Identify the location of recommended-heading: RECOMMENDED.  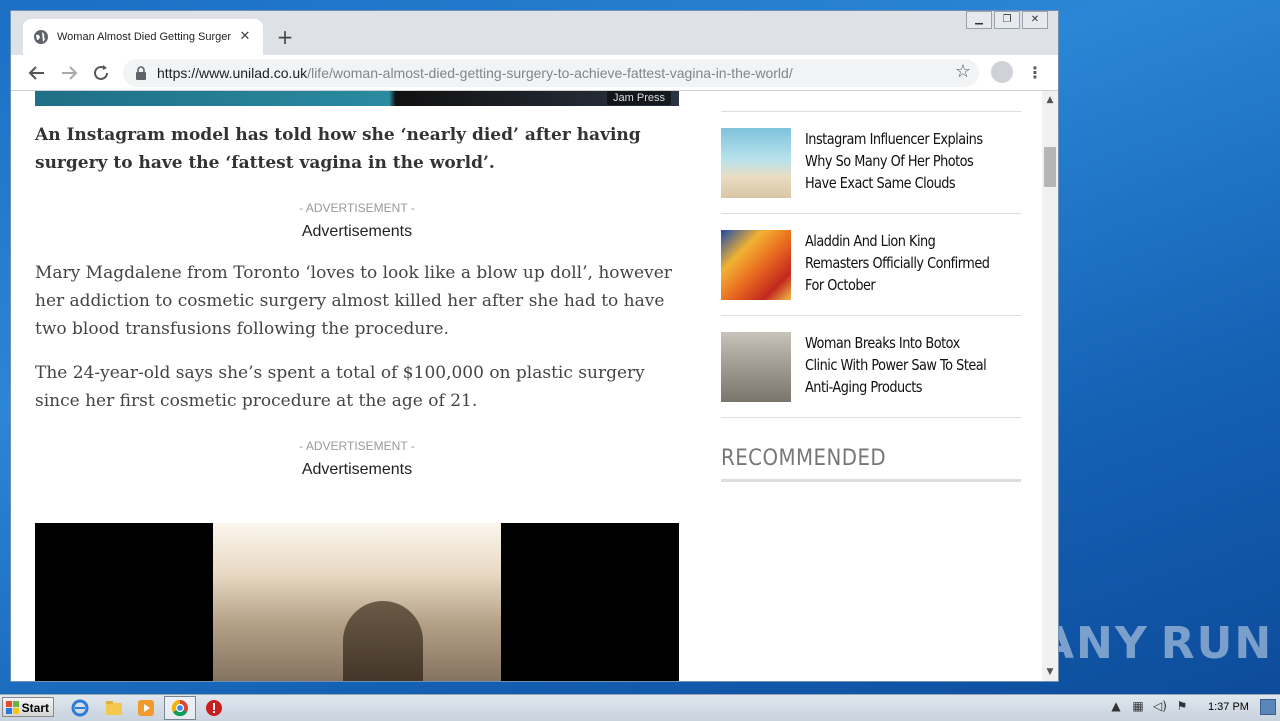
(804, 458).